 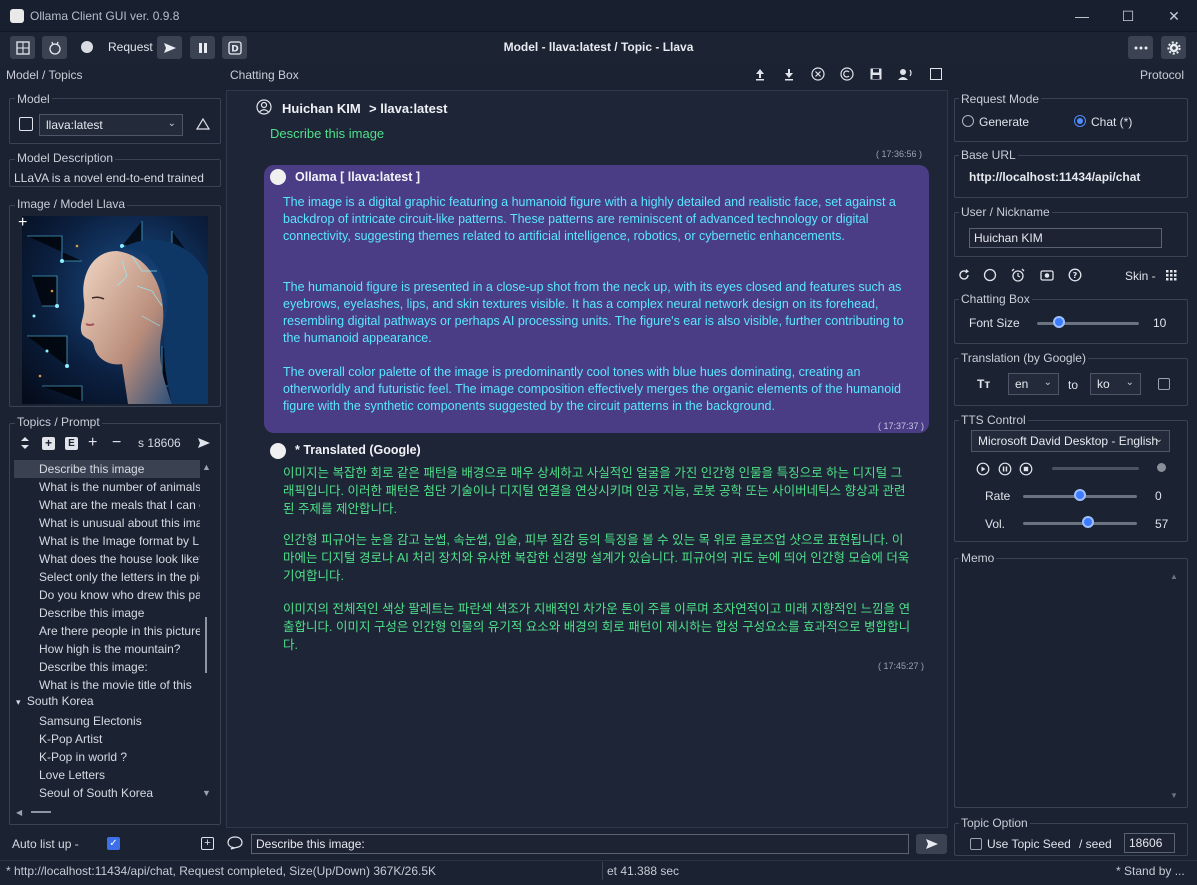 I want to click on send-prompt-icon, so click(x=204, y=443).